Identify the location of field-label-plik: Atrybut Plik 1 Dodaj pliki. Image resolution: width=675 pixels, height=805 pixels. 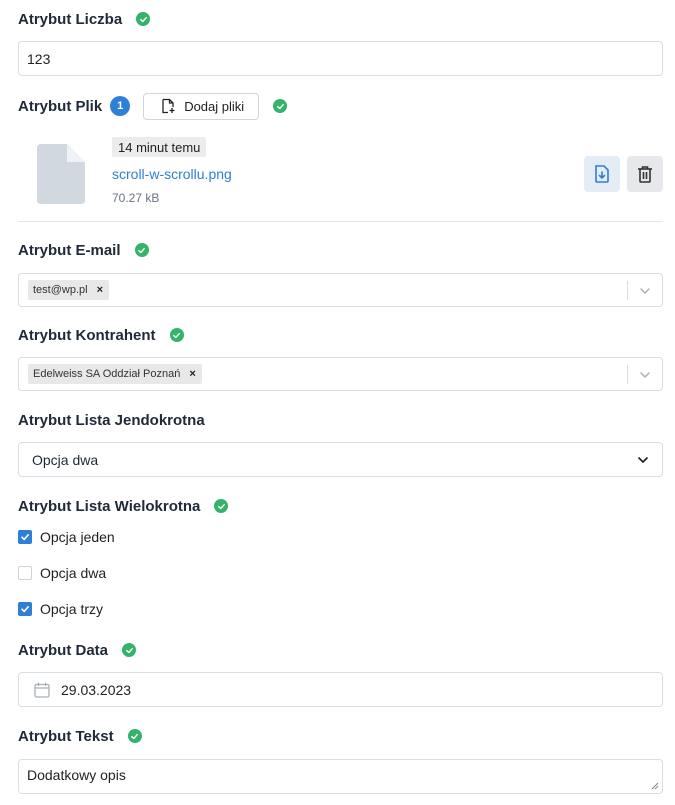
(340, 106).